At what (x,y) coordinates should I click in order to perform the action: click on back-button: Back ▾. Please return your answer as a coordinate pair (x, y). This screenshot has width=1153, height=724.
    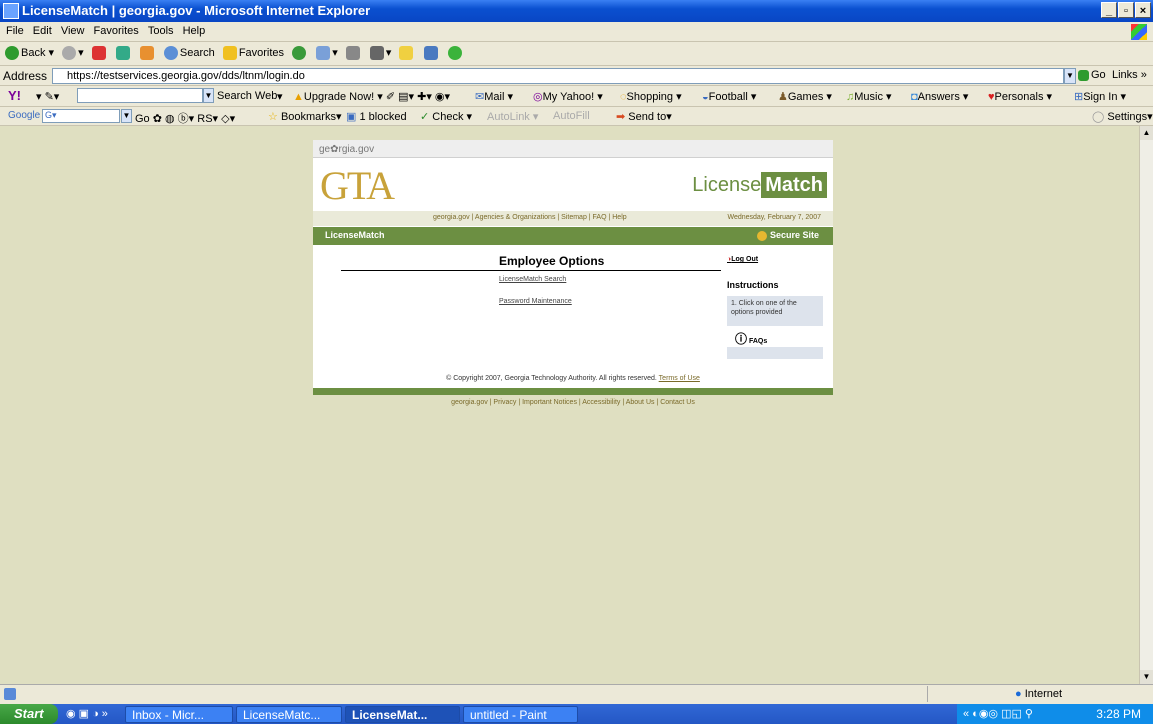
    Looking at the image, I should click on (29, 53).